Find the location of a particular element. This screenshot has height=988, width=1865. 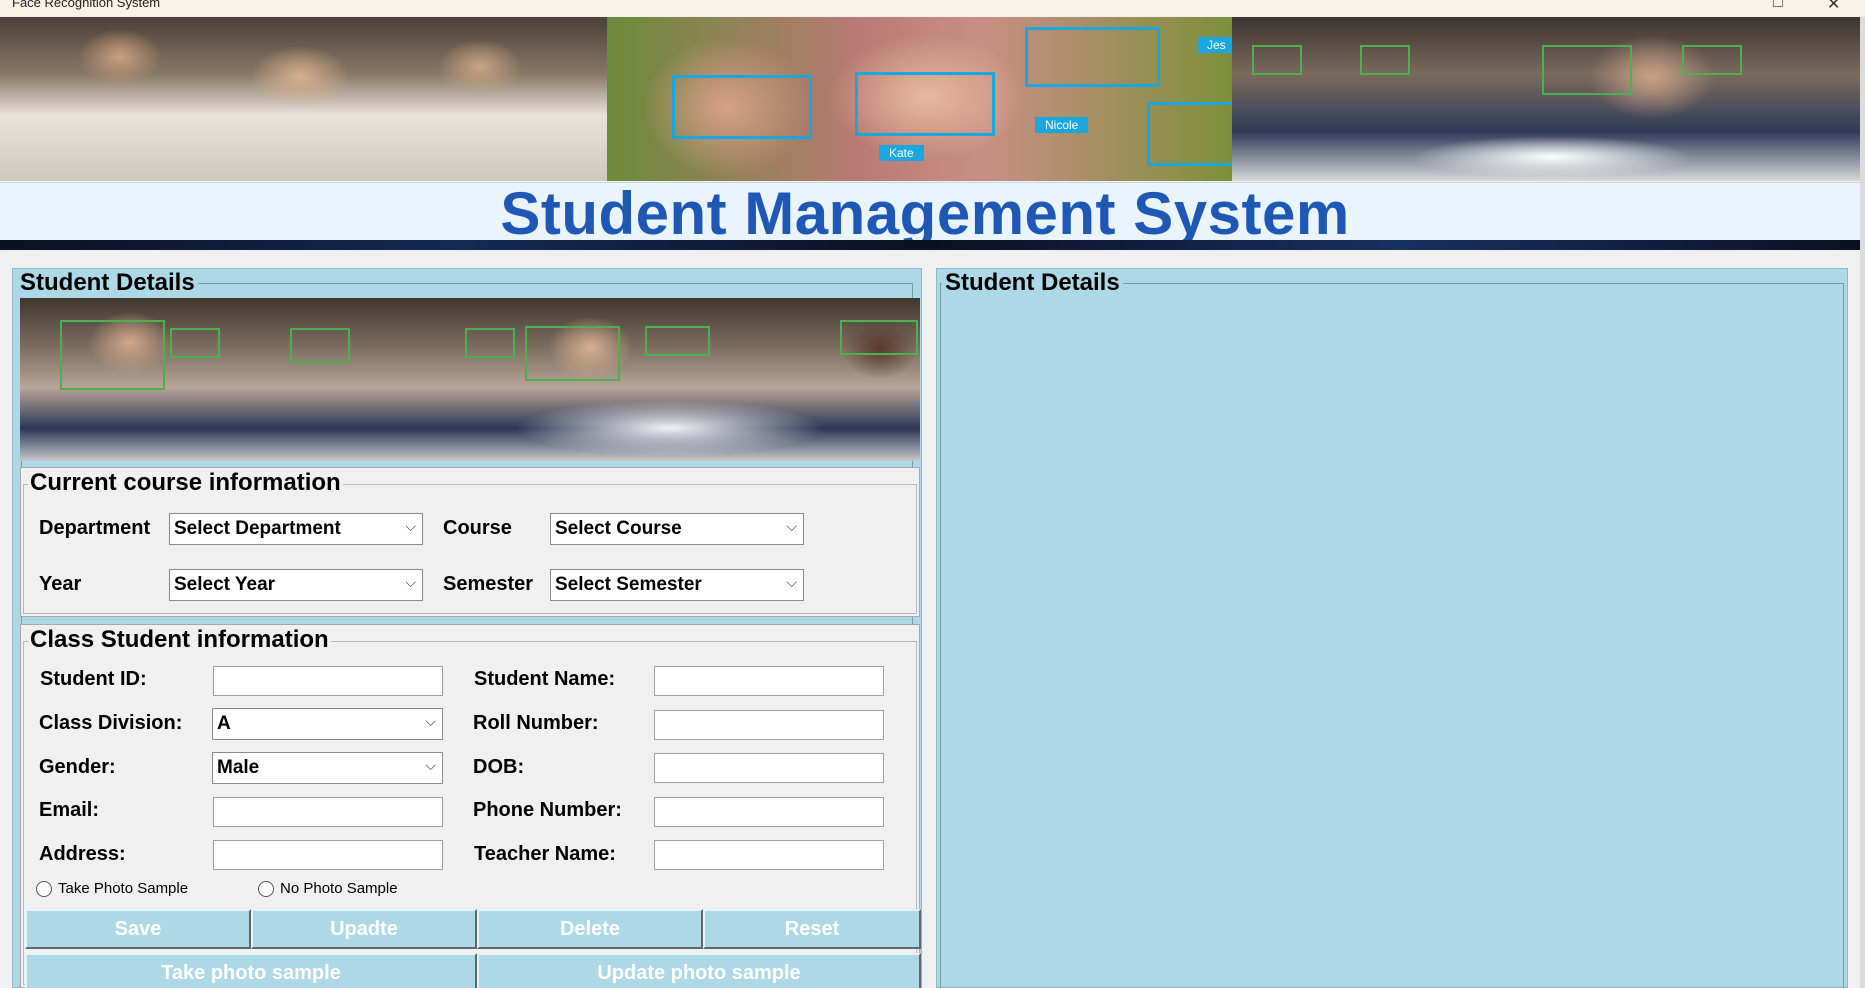

semester-label: Semester is located at coordinates (488, 584).